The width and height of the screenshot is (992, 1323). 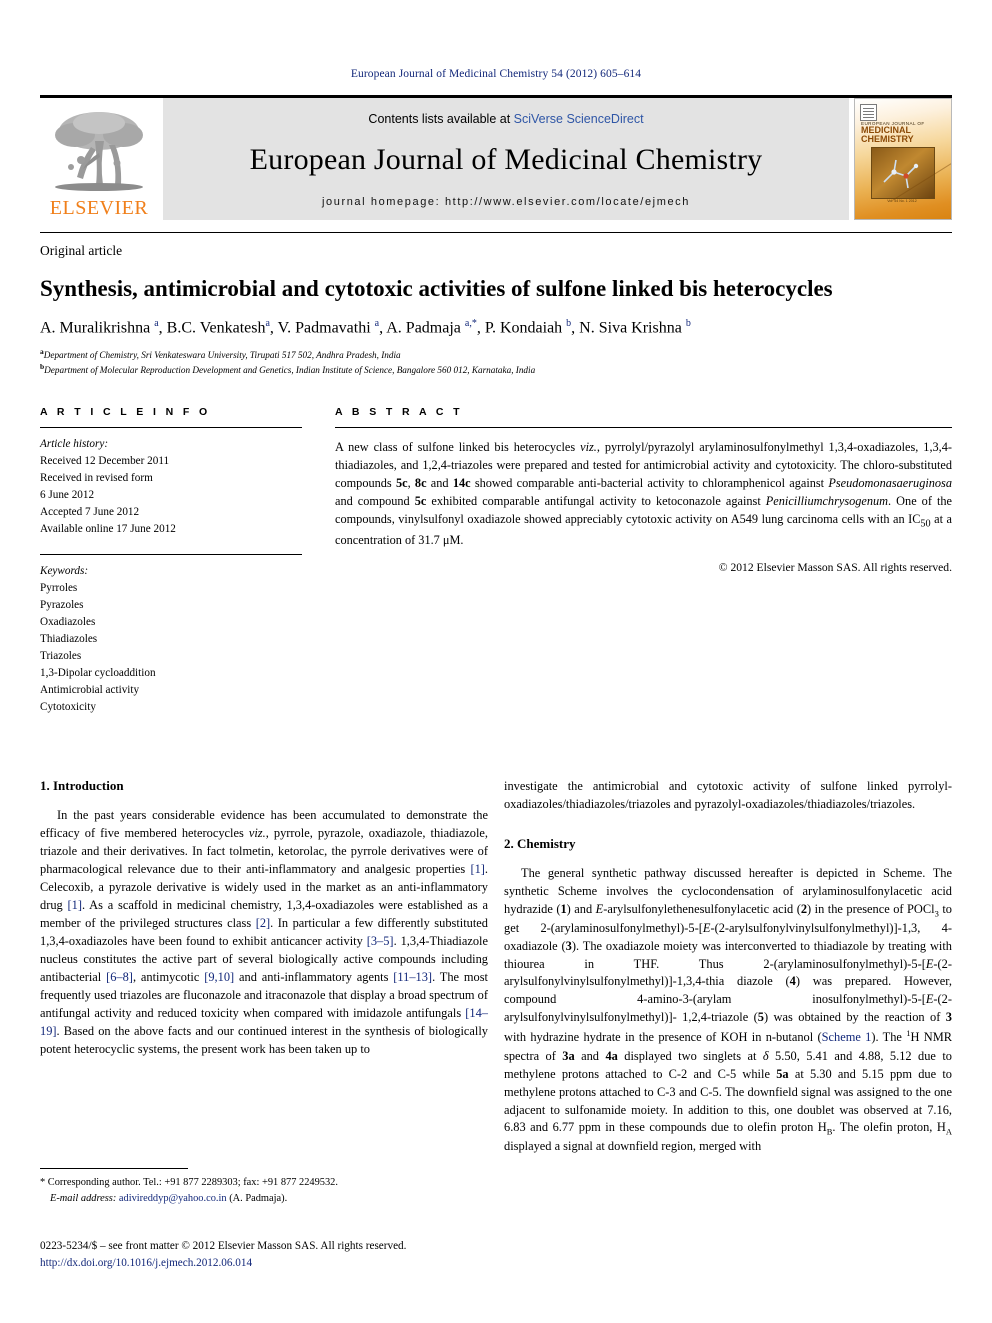 What do you see at coordinates (496, 232) in the screenshot?
I see `masthead-divider` at bounding box center [496, 232].